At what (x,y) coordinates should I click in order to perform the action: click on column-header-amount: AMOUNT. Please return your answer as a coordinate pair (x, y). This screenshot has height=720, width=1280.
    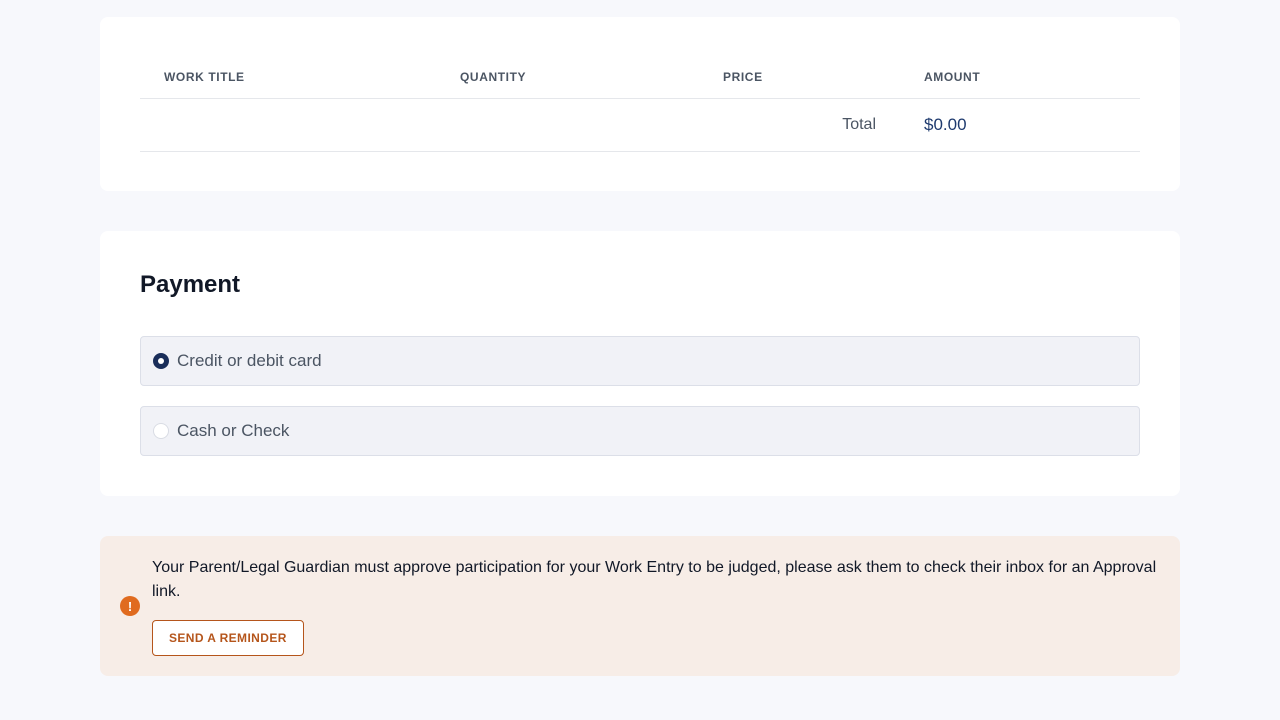
    Looking at the image, I should click on (1020, 78).